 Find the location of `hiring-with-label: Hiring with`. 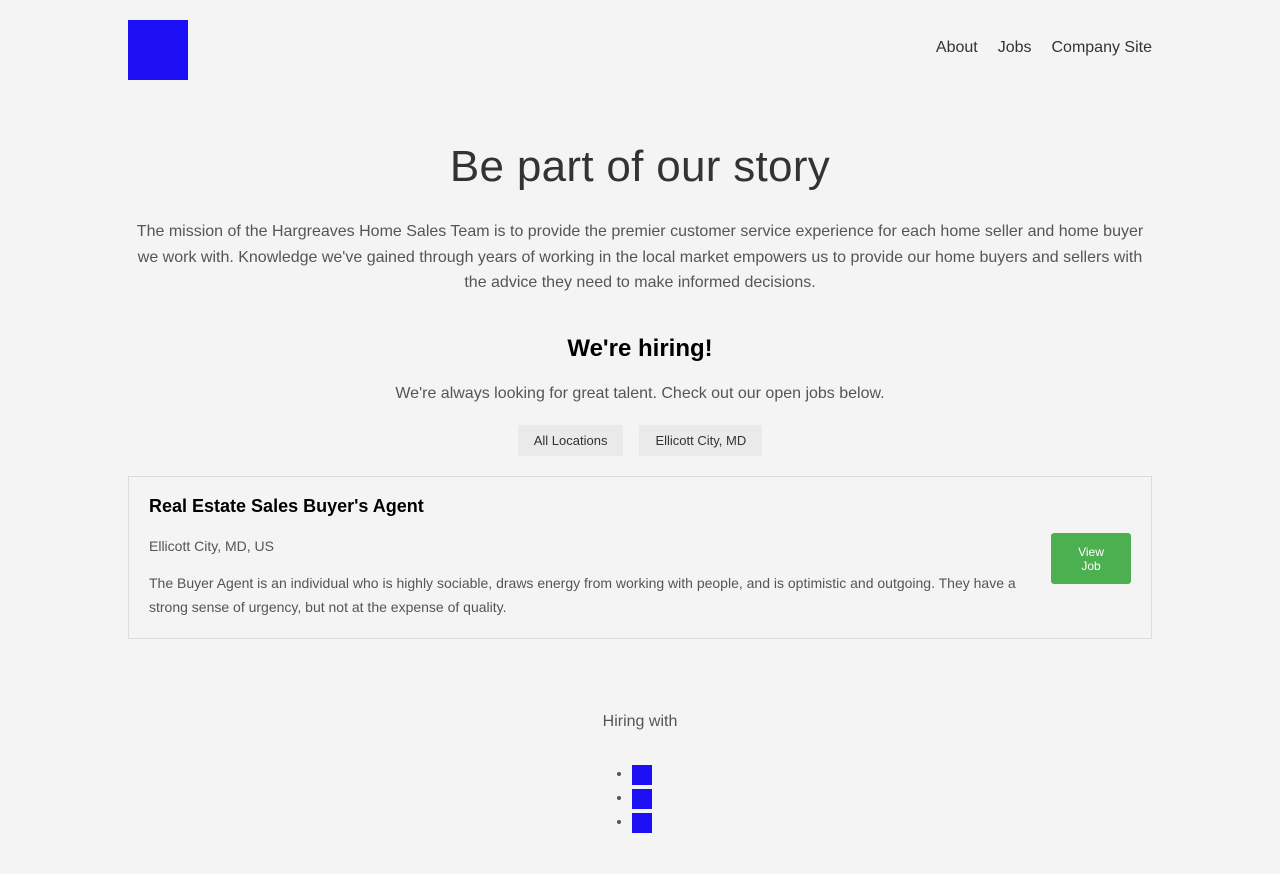

hiring-with-label: Hiring with is located at coordinates (640, 721).